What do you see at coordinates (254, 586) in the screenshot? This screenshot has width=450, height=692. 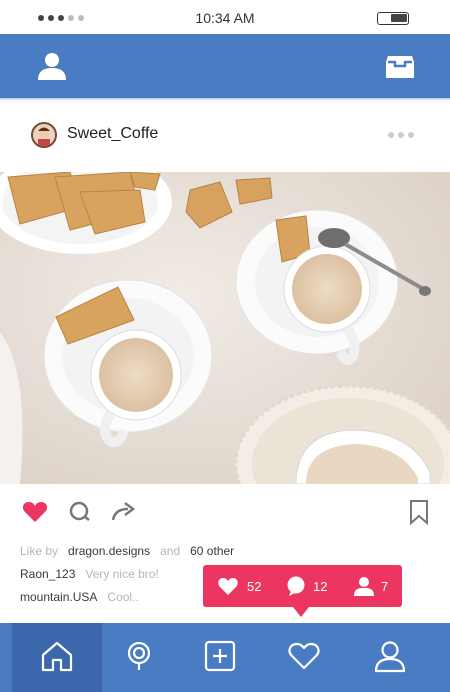 I see `likes-count: 52` at bounding box center [254, 586].